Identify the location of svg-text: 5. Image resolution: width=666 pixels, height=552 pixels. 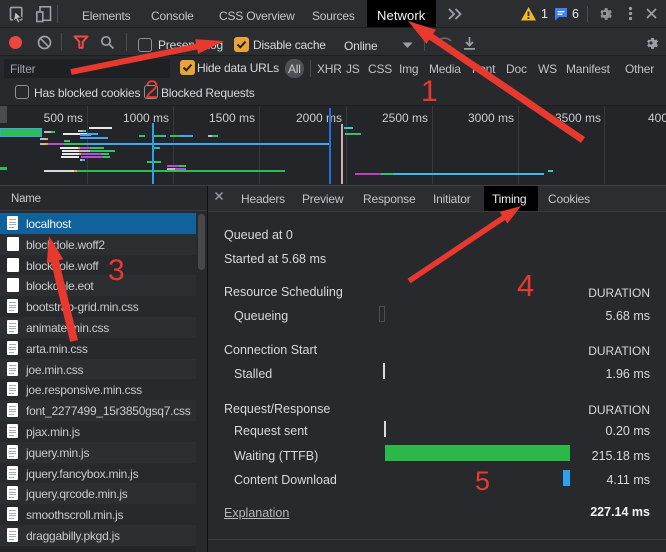
(482, 481).